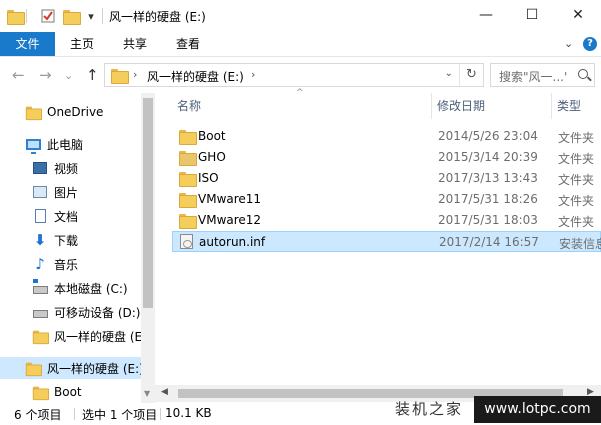  Describe the element at coordinates (488, 199) in the screenshot. I see `file-date: 2017/5/31 18:26` at that location.